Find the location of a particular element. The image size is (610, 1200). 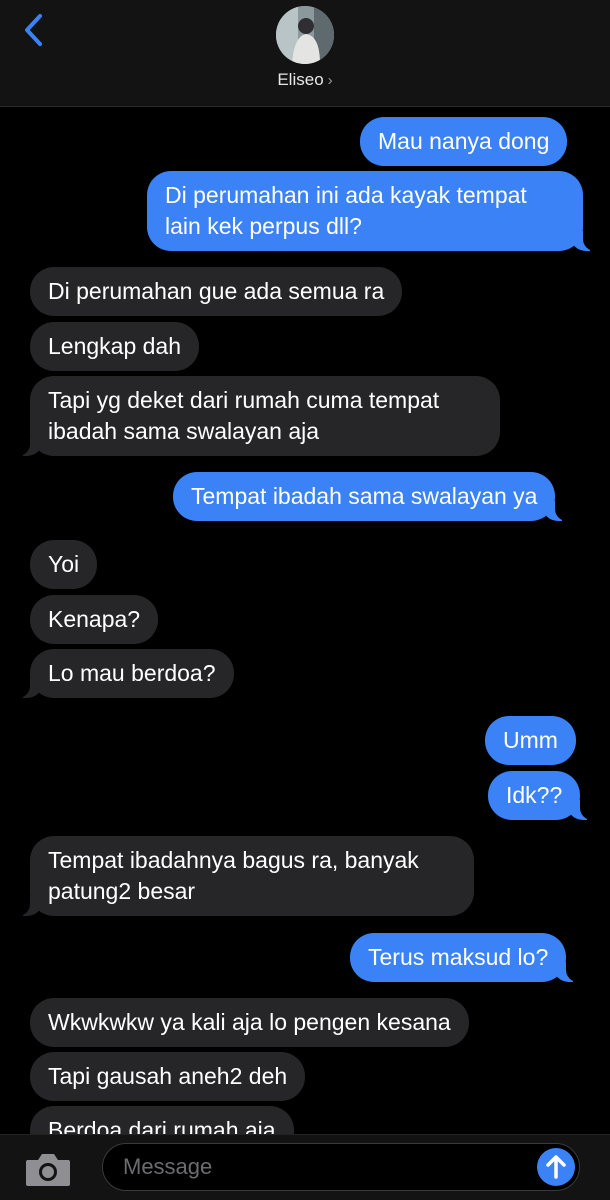

send-button is located at coordinates (556, 1167).